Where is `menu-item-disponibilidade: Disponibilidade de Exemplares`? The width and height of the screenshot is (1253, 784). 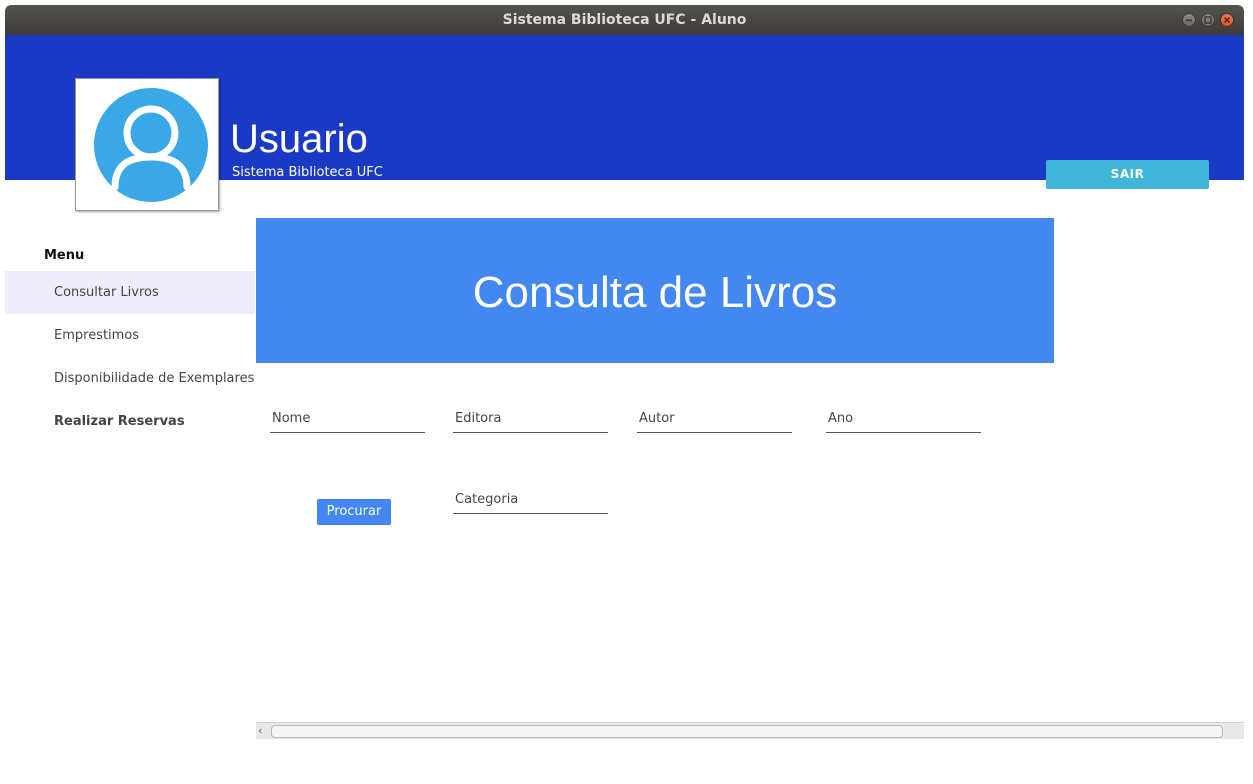
menu-item-disponibilidade: Disponibilidade de Exemplares is located at coordinates (130, 378).